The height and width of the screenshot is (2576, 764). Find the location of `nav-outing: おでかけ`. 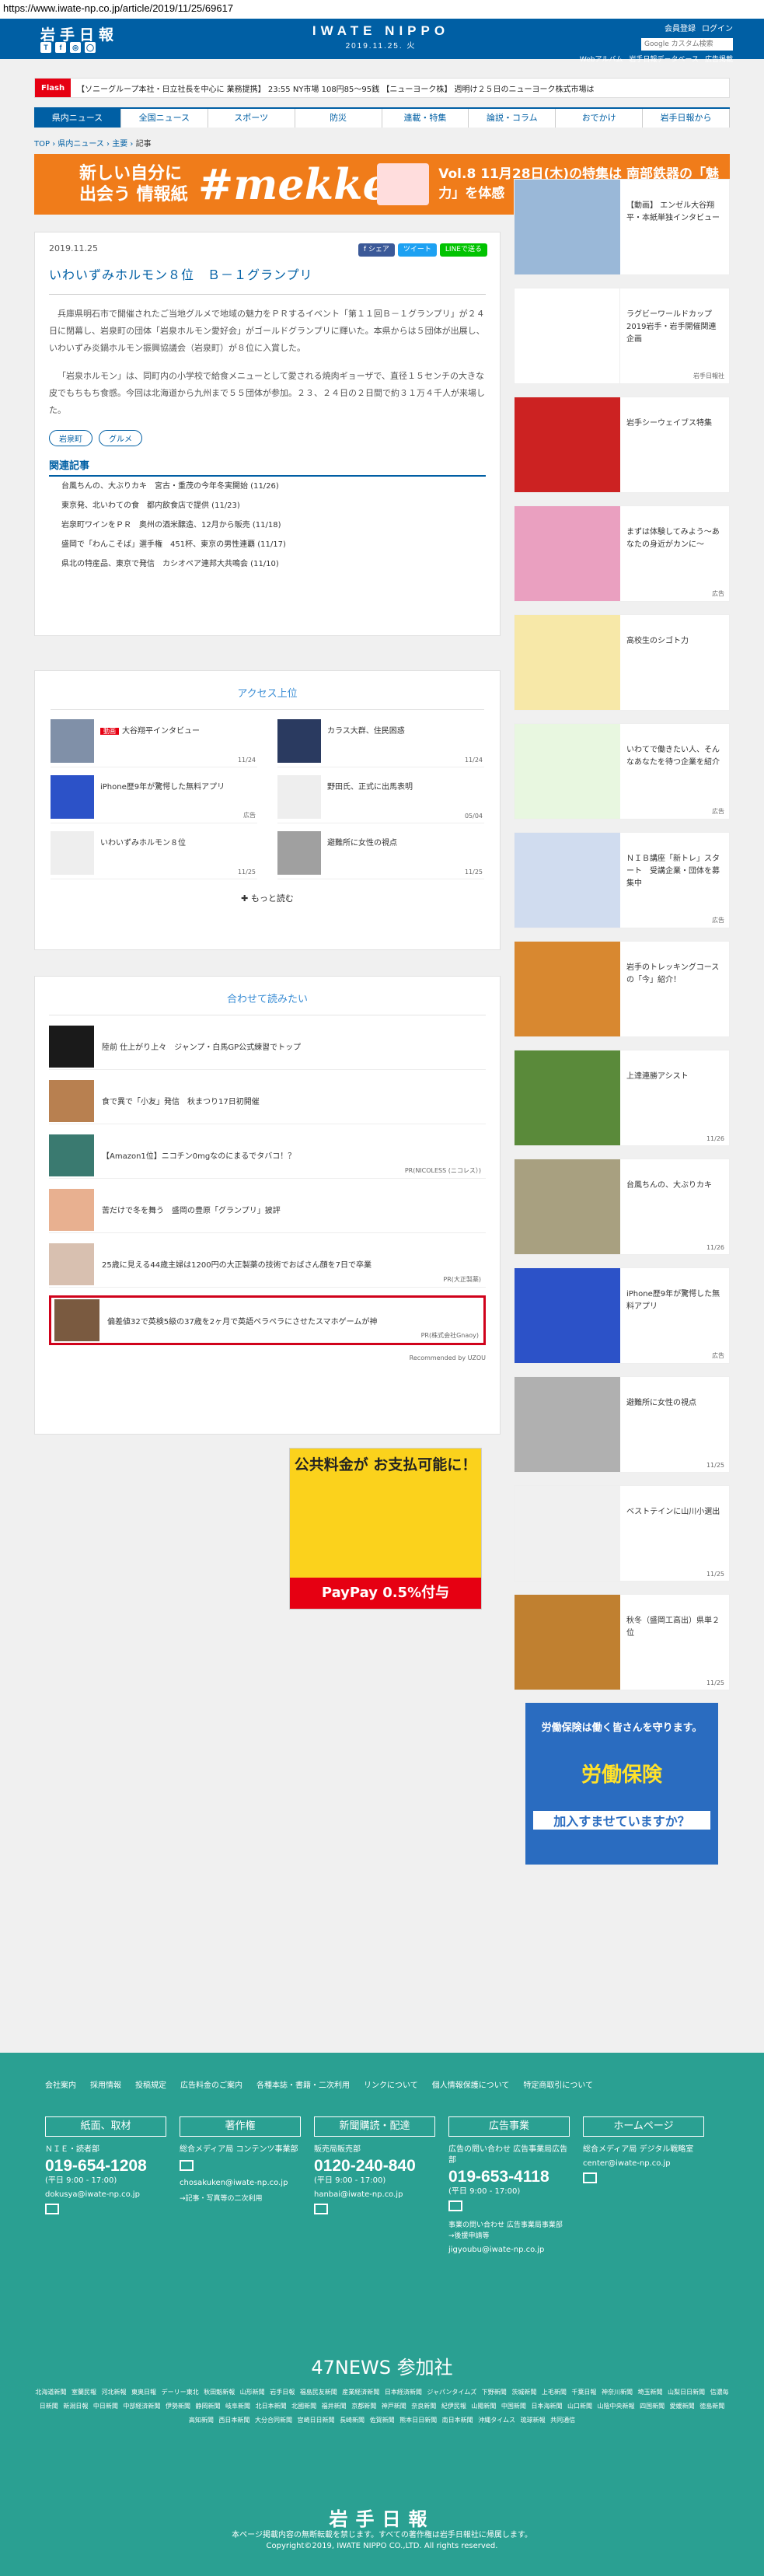

nav-outing: おでかけ is located at coordinates (600, 118).